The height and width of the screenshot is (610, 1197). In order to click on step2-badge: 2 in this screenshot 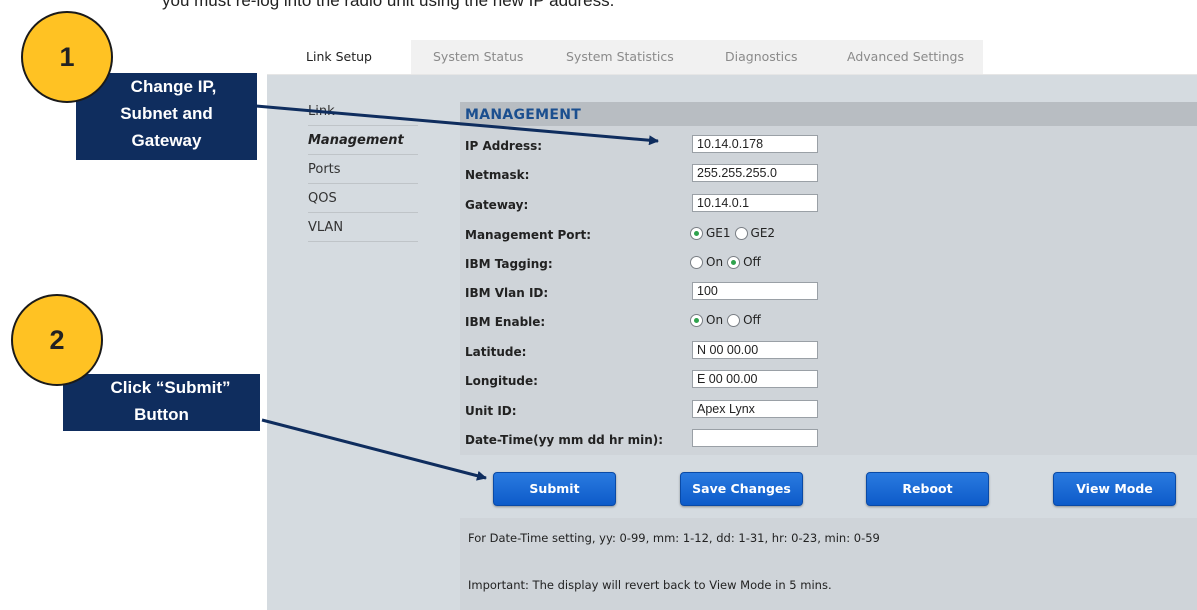, I will do `click(57, 340)`.